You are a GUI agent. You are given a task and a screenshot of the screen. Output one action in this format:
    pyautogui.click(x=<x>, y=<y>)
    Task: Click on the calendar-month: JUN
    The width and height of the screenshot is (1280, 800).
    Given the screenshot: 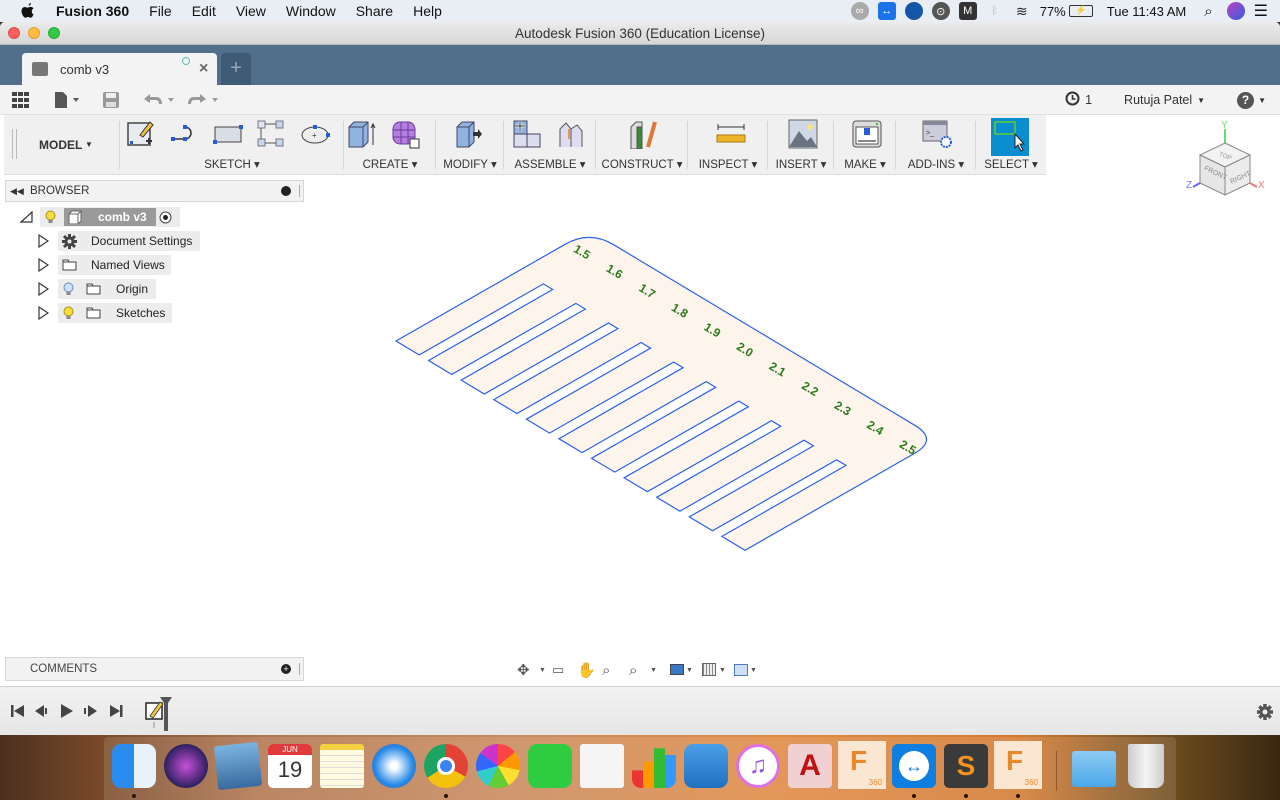 What is the action you would take?
    pyautogui.click(x=290, y=749)
    